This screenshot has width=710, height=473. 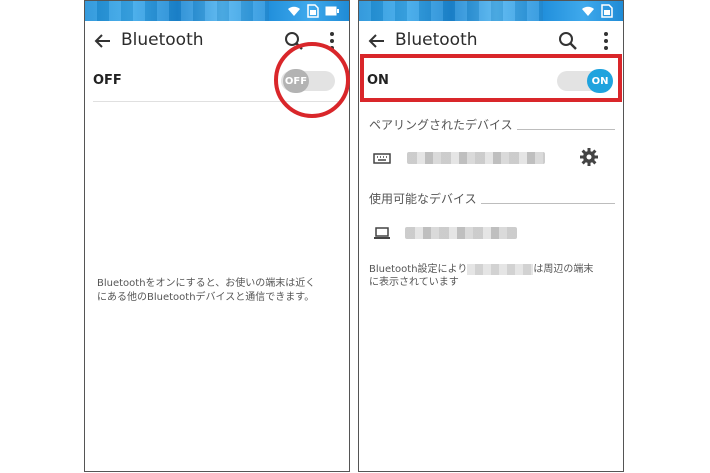 I want to click on info-line-1: Bluetoothをオンにすると、お使いの端末は近く, so click(x=206, y=283).